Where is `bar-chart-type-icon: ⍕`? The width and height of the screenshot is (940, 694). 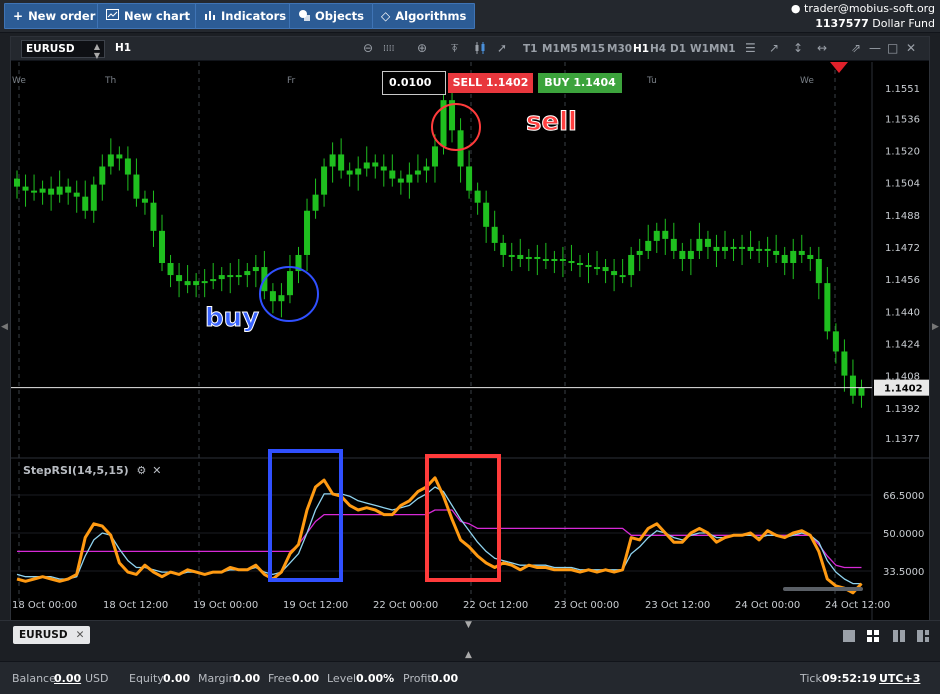 bar-chart-type-icon: ⍕ is located at coordinates (454, 48).